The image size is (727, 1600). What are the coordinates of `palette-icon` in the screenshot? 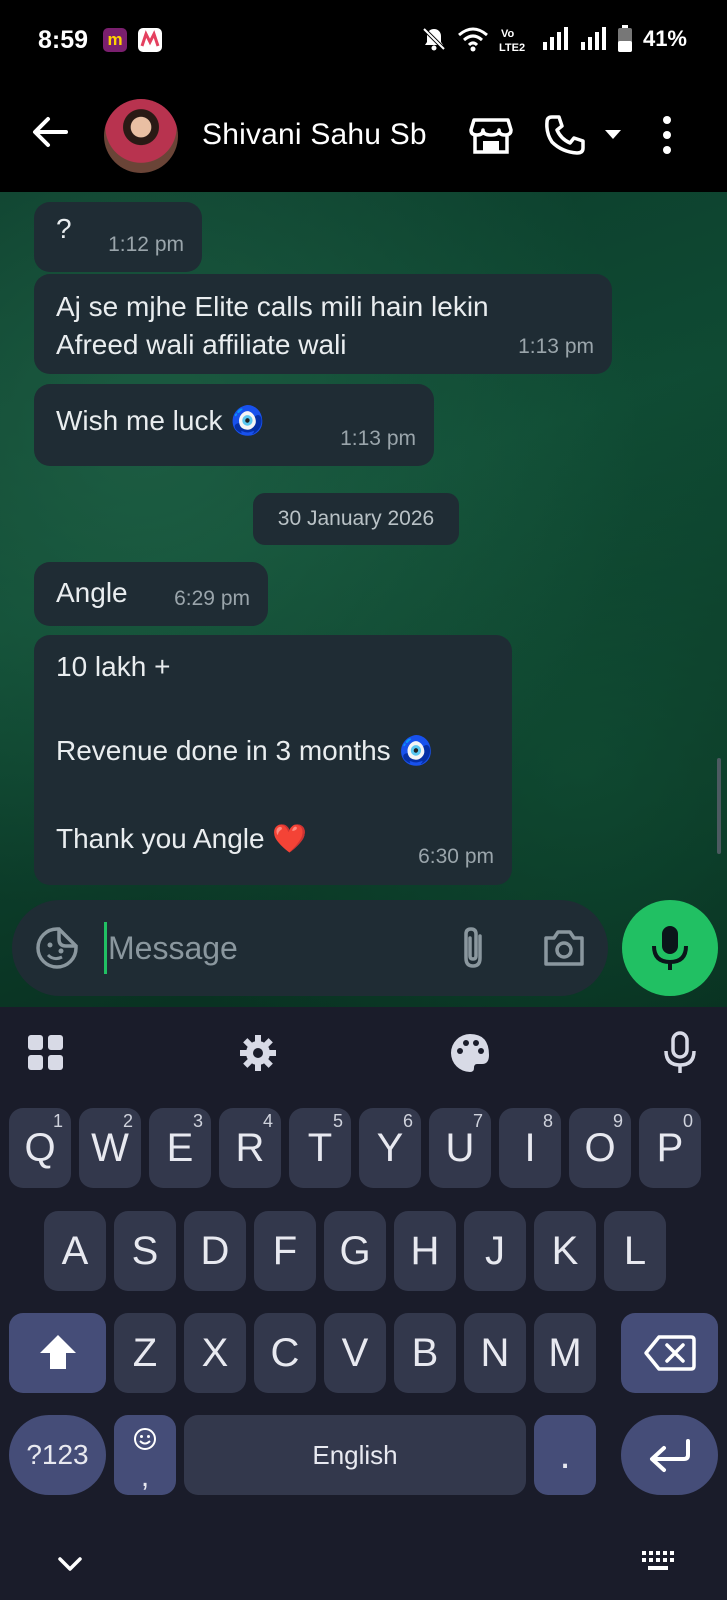 It's located at (470, 1053).